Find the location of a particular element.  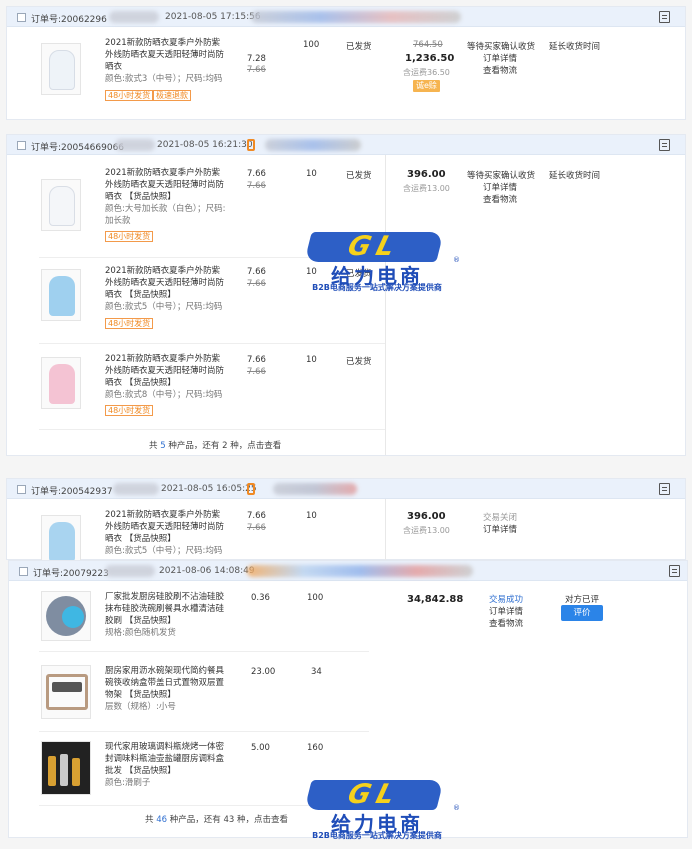

order-status: 交易关闭 is located at coordinates (500, 518).